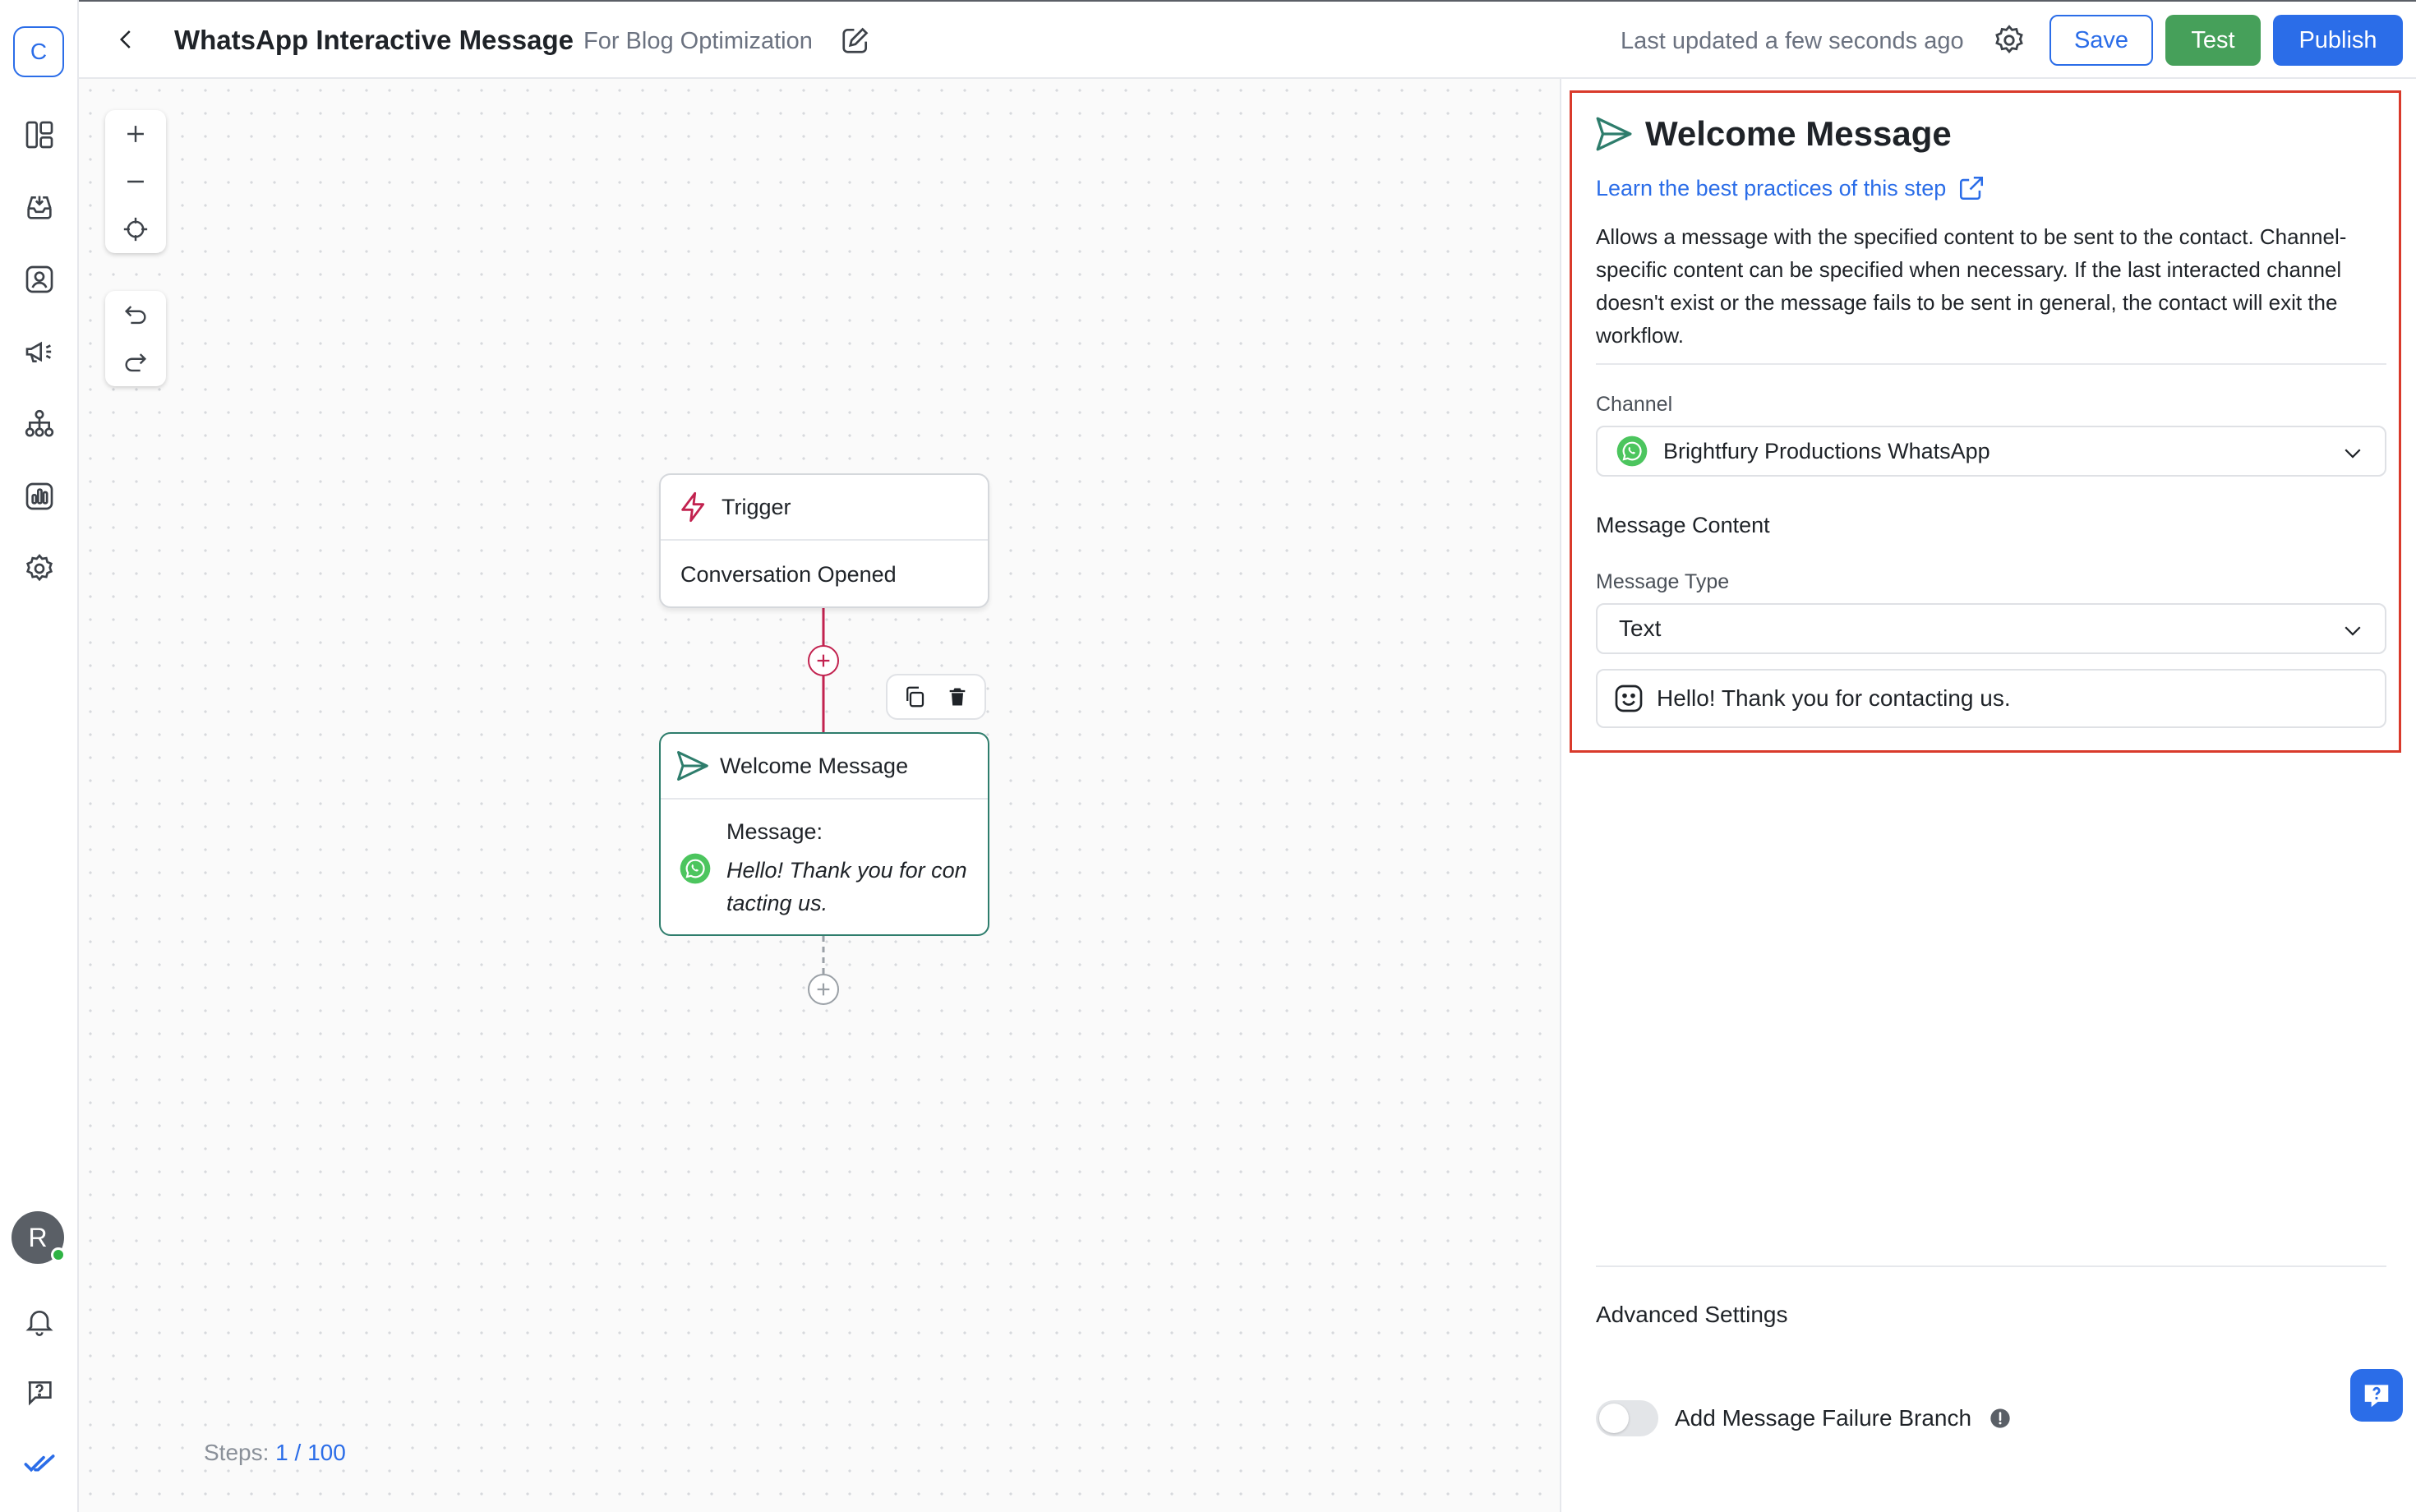  I want to click on gear-icon, so click(2009, 39).